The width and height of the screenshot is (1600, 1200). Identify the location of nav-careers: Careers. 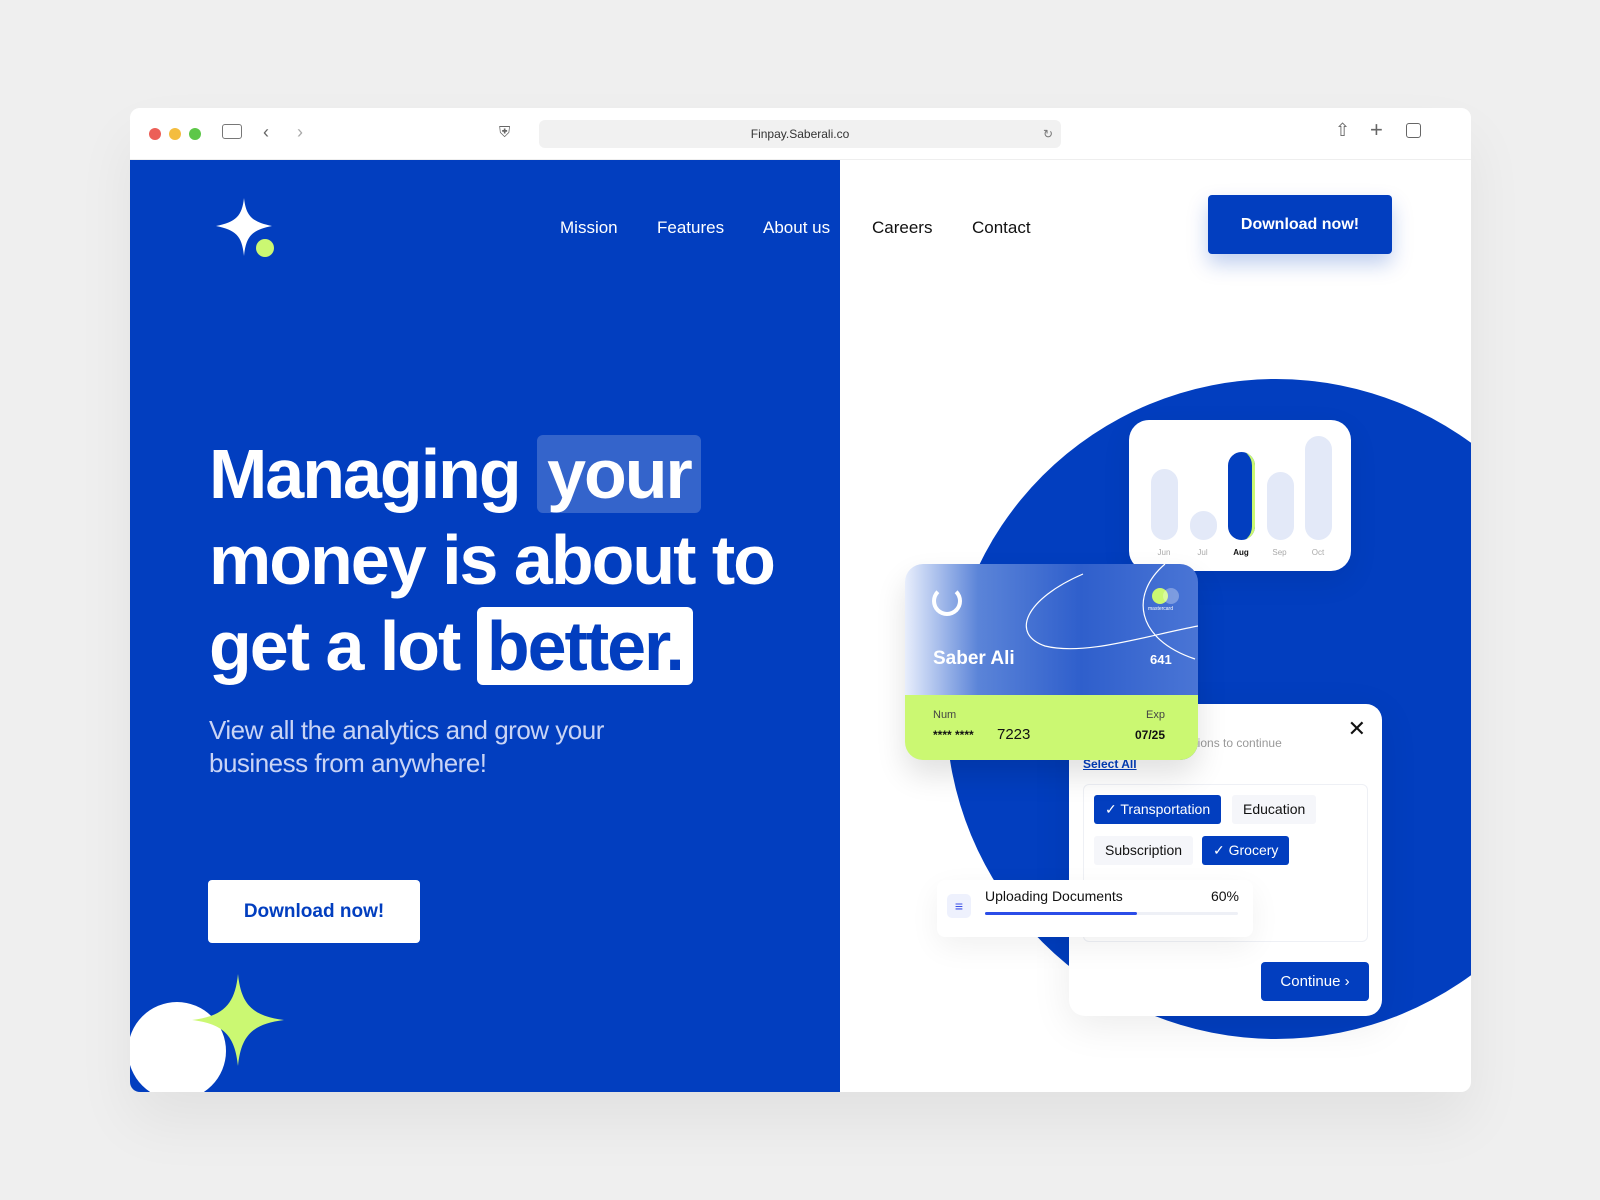
(902, 228).